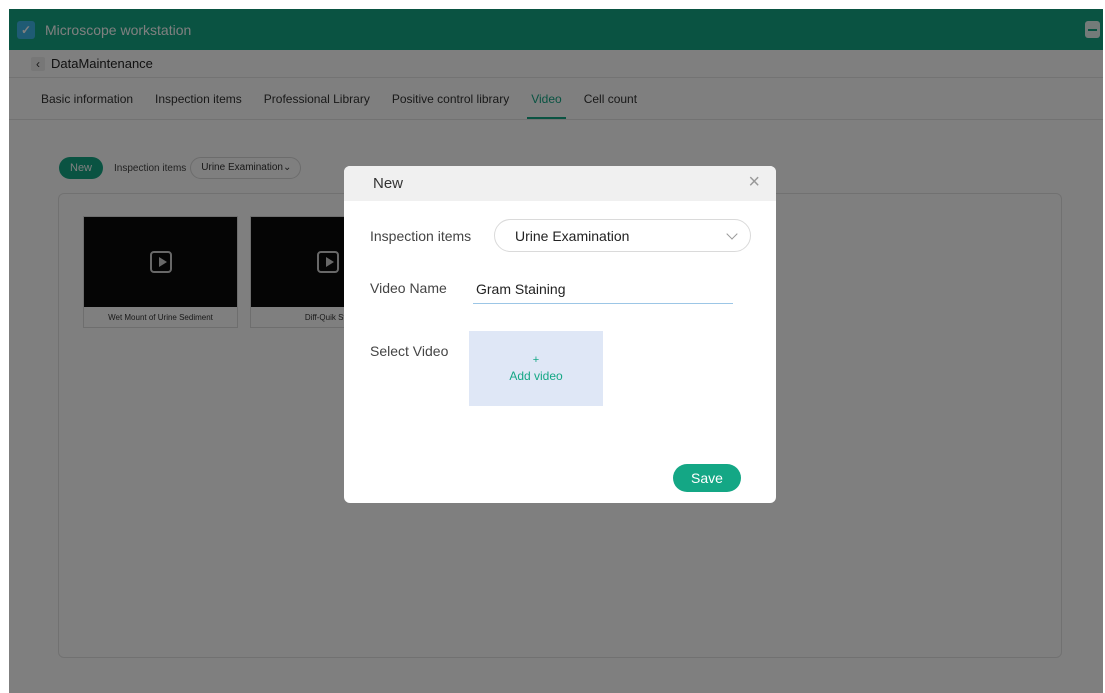 The height and width of the screenshot is (693, 1105). I want to click on add-video-label: Add video, so click(536, 376).